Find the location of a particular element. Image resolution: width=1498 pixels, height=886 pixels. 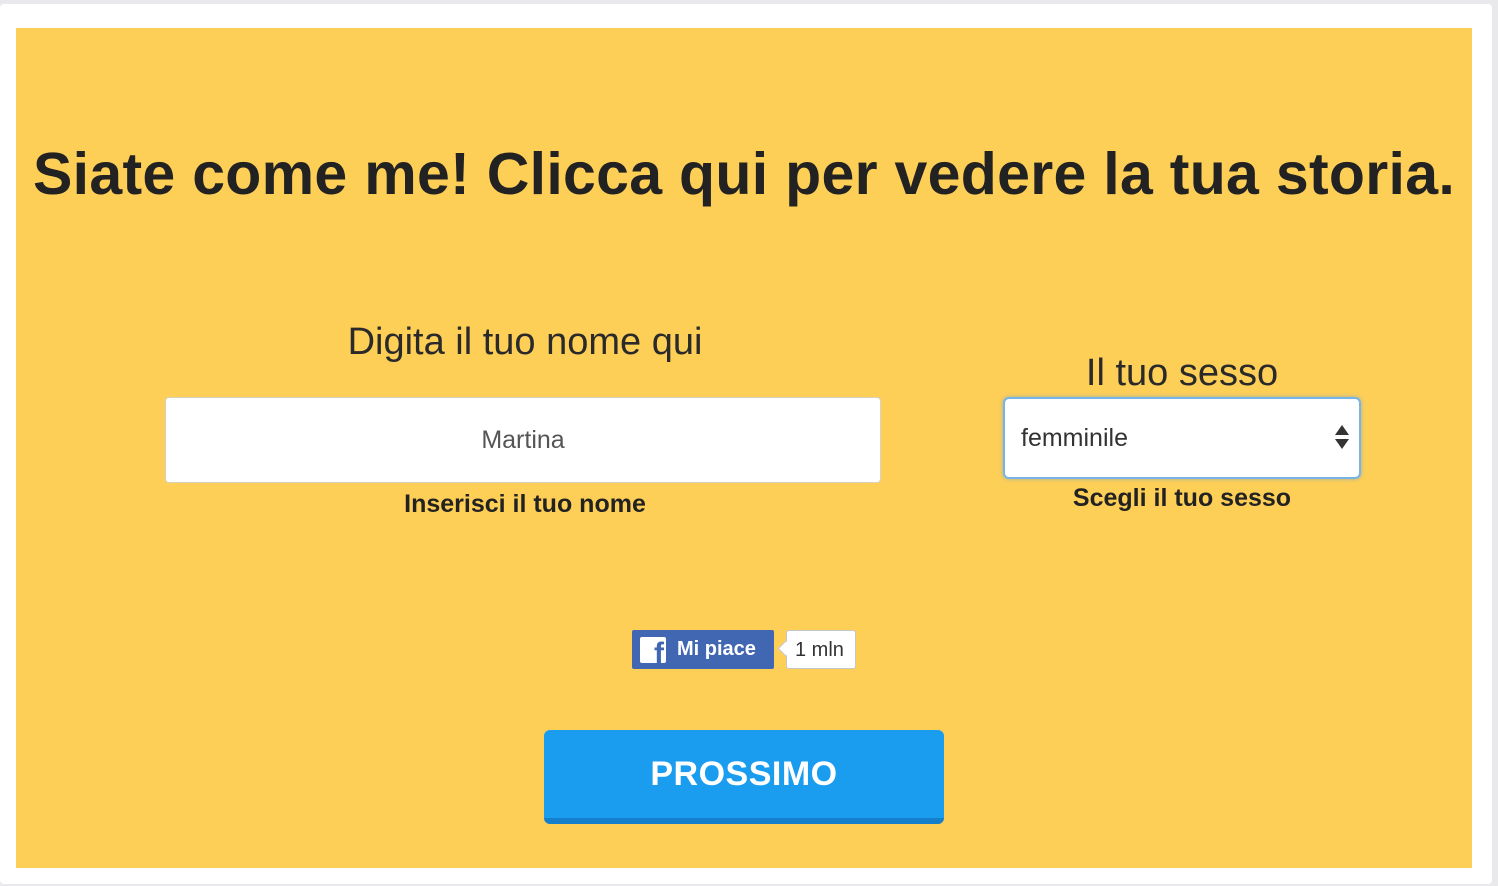

name-input is located at coordinates (523, 440).